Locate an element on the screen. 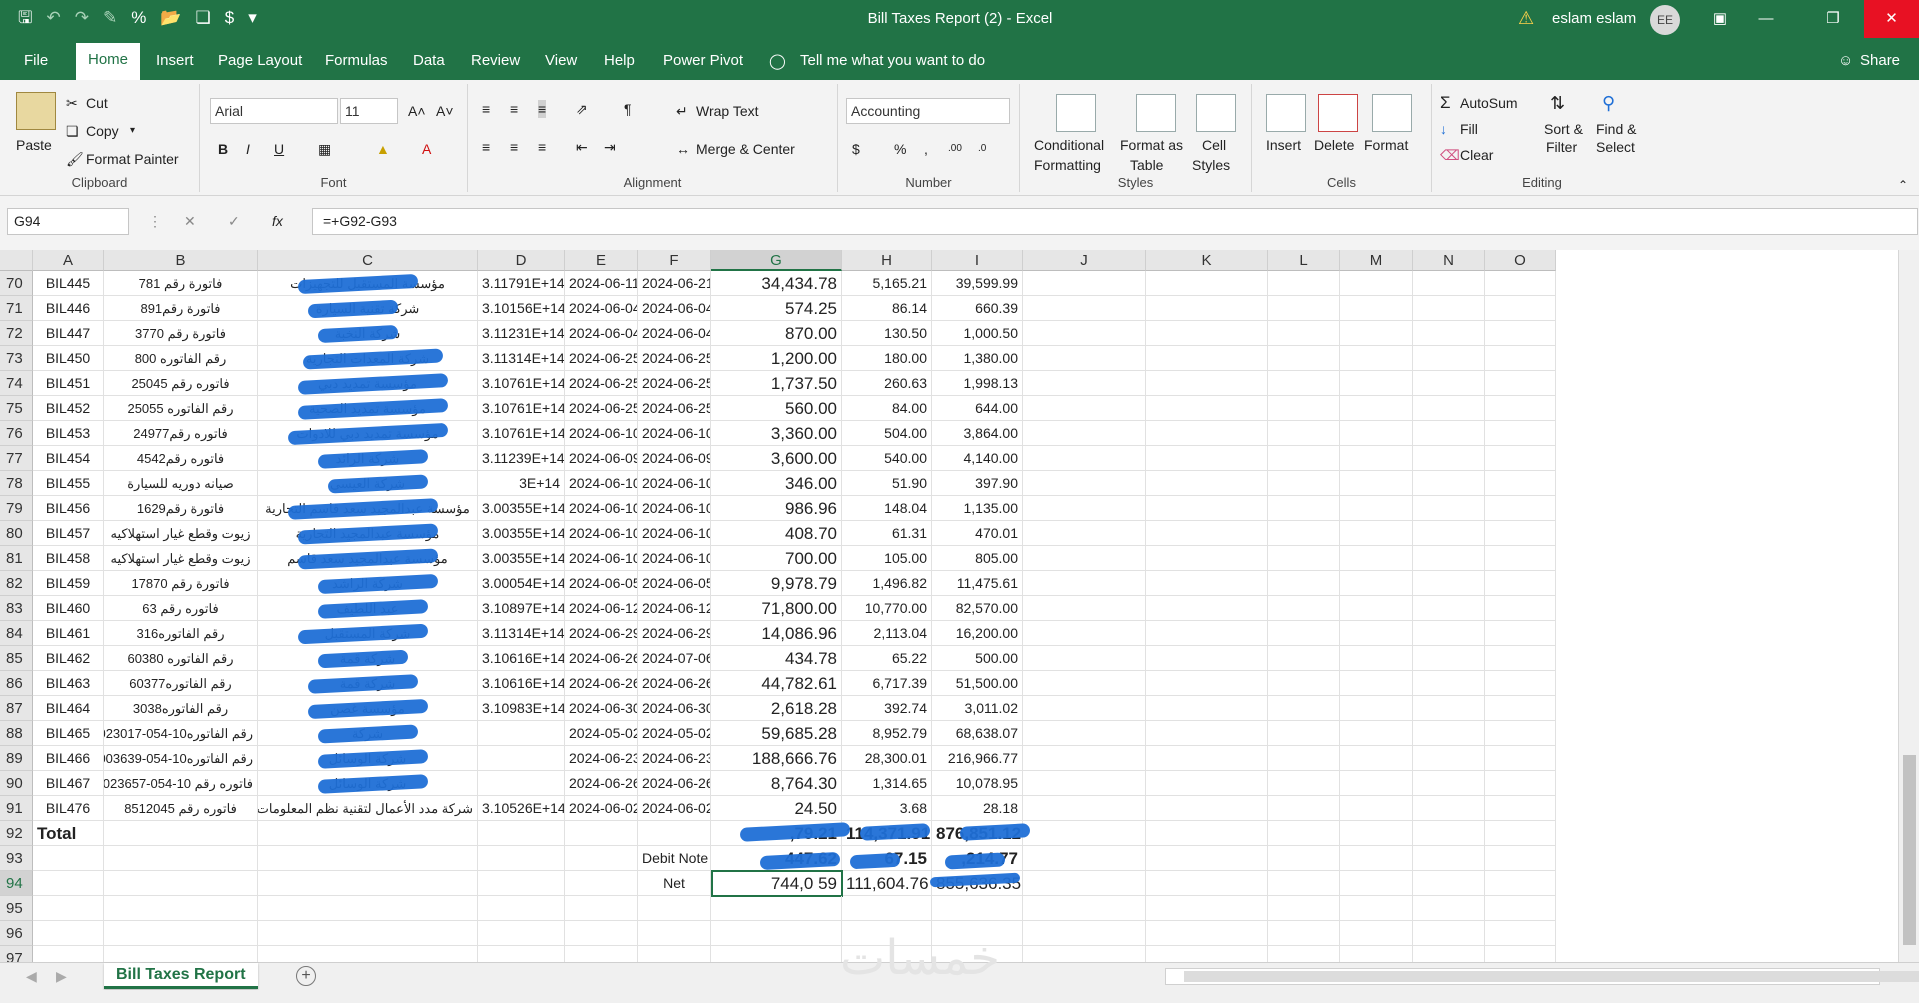 The height and width of the screenshot is (1003, 1919). conditional-formatting-button: Conditional is located at coordinates (1069, 145).